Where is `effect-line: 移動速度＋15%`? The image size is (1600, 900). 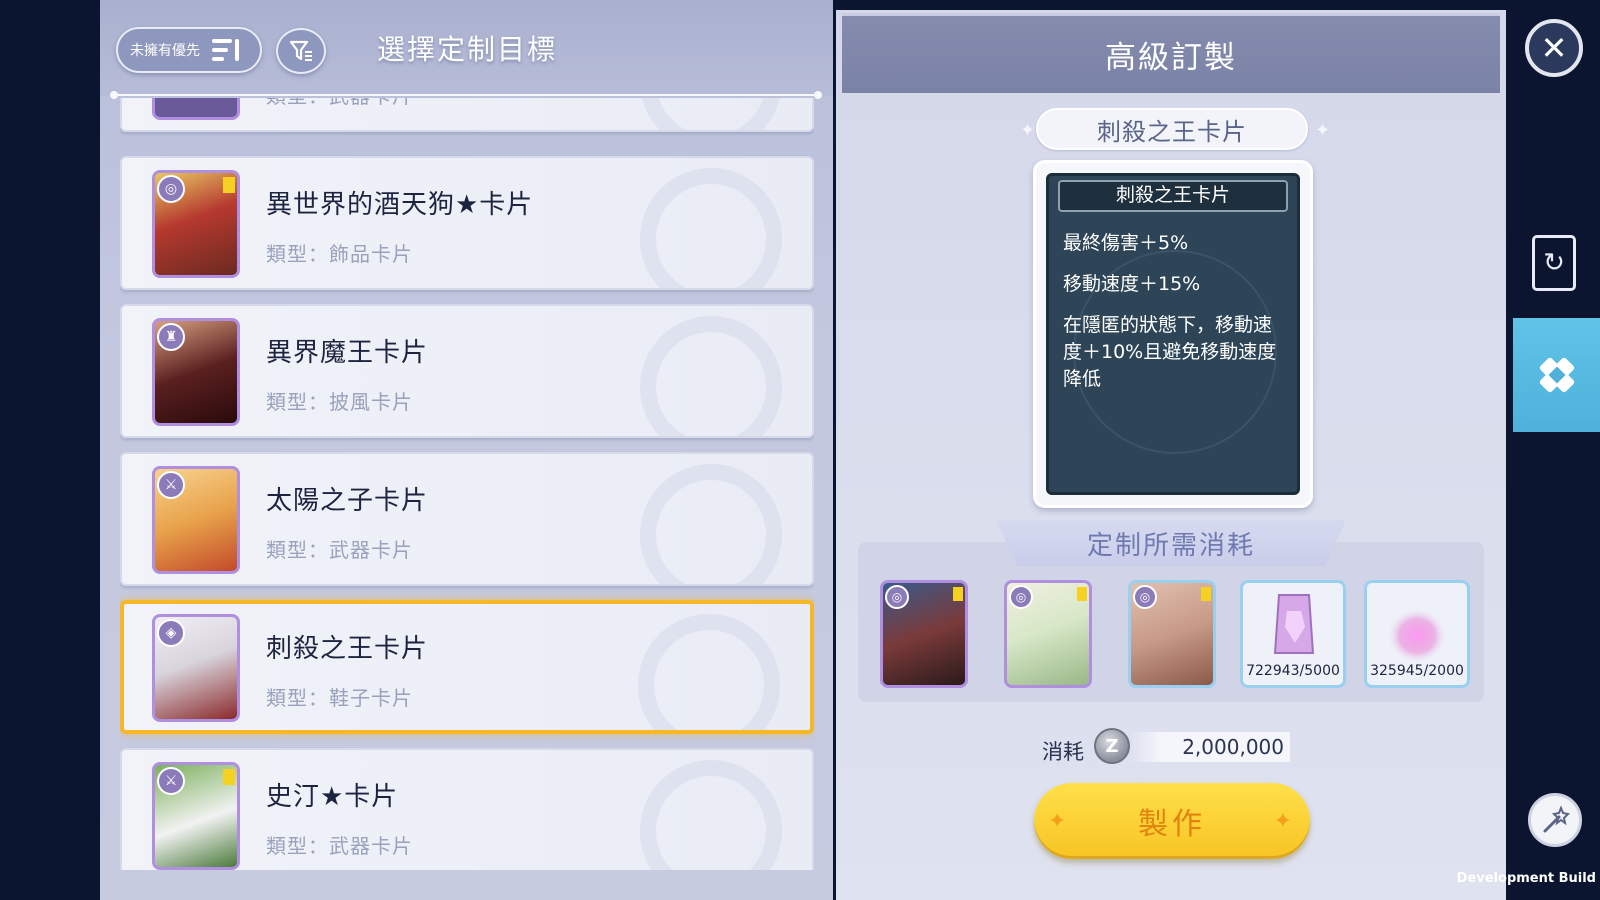
effect-line: 移動速度＋15% is located at coordinates (1132, 284).